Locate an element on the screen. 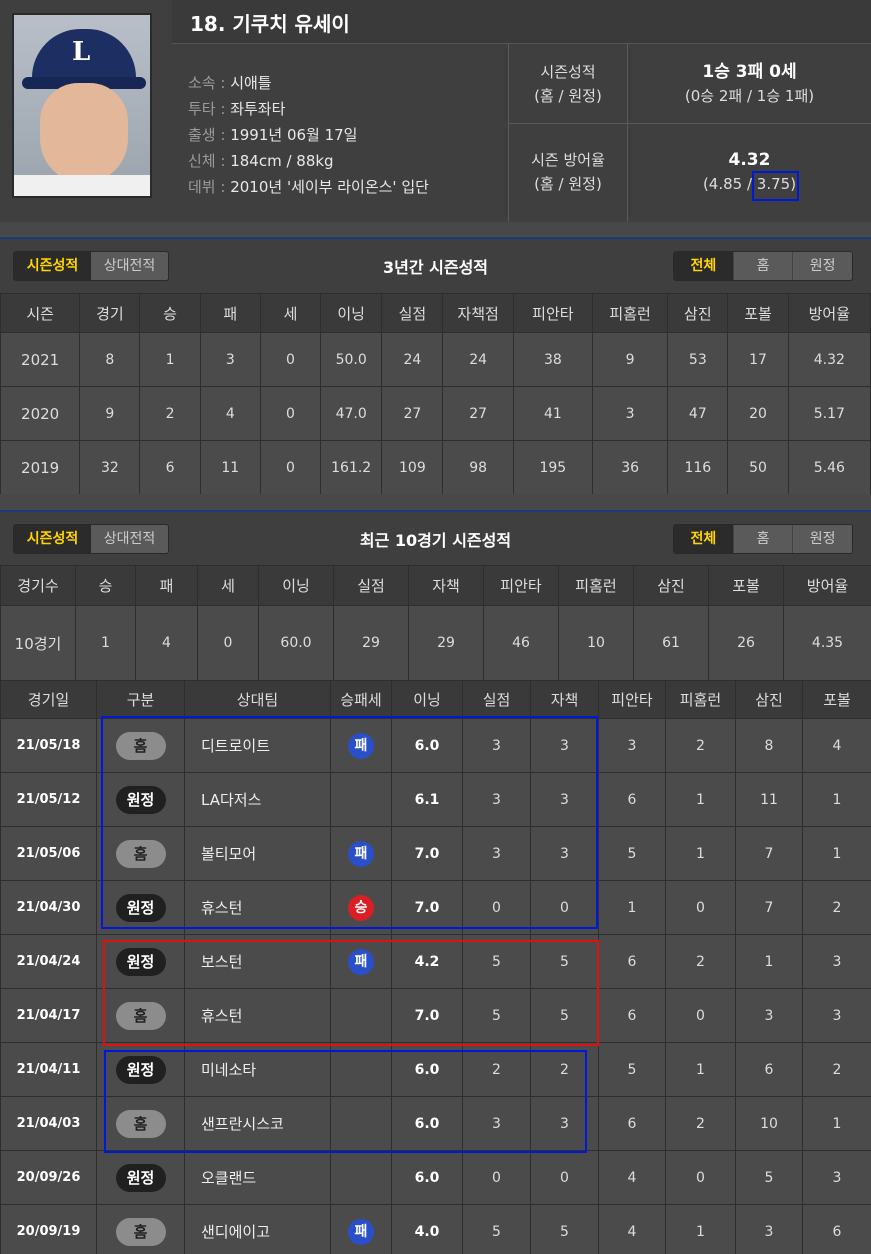  game-opp-cell: 오클랜드 is located at coordinates (257, 1177).